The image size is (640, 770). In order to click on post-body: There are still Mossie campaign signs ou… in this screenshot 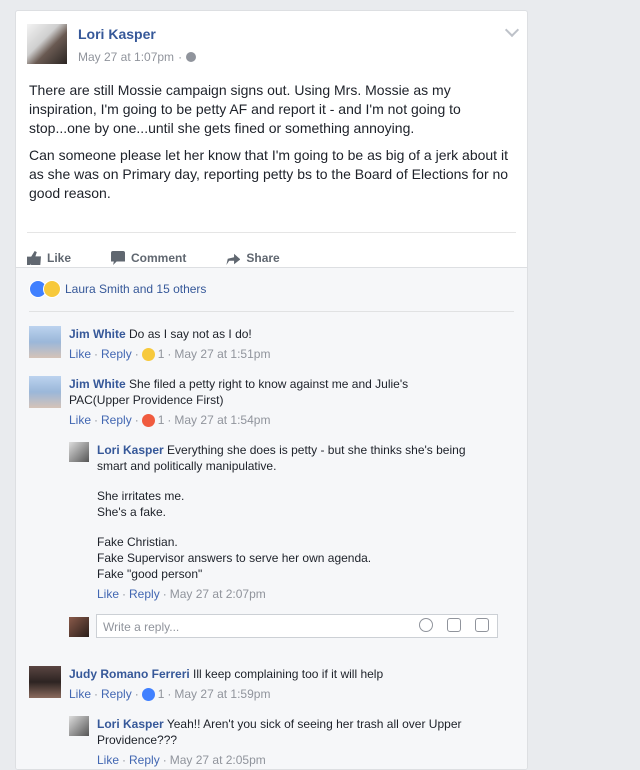, I will do `click(271, 146)`.